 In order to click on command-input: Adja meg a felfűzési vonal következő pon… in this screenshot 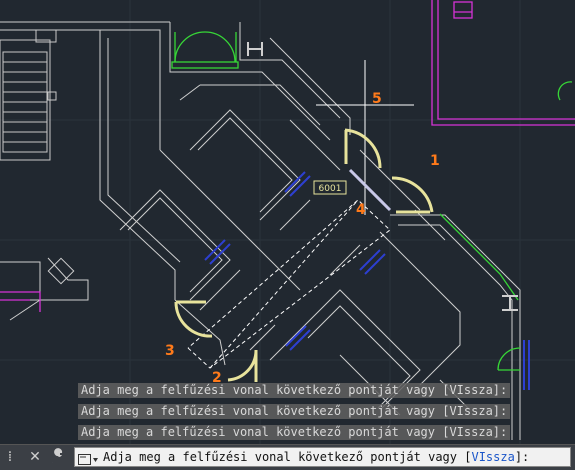, I will do `click(322, 457)`.